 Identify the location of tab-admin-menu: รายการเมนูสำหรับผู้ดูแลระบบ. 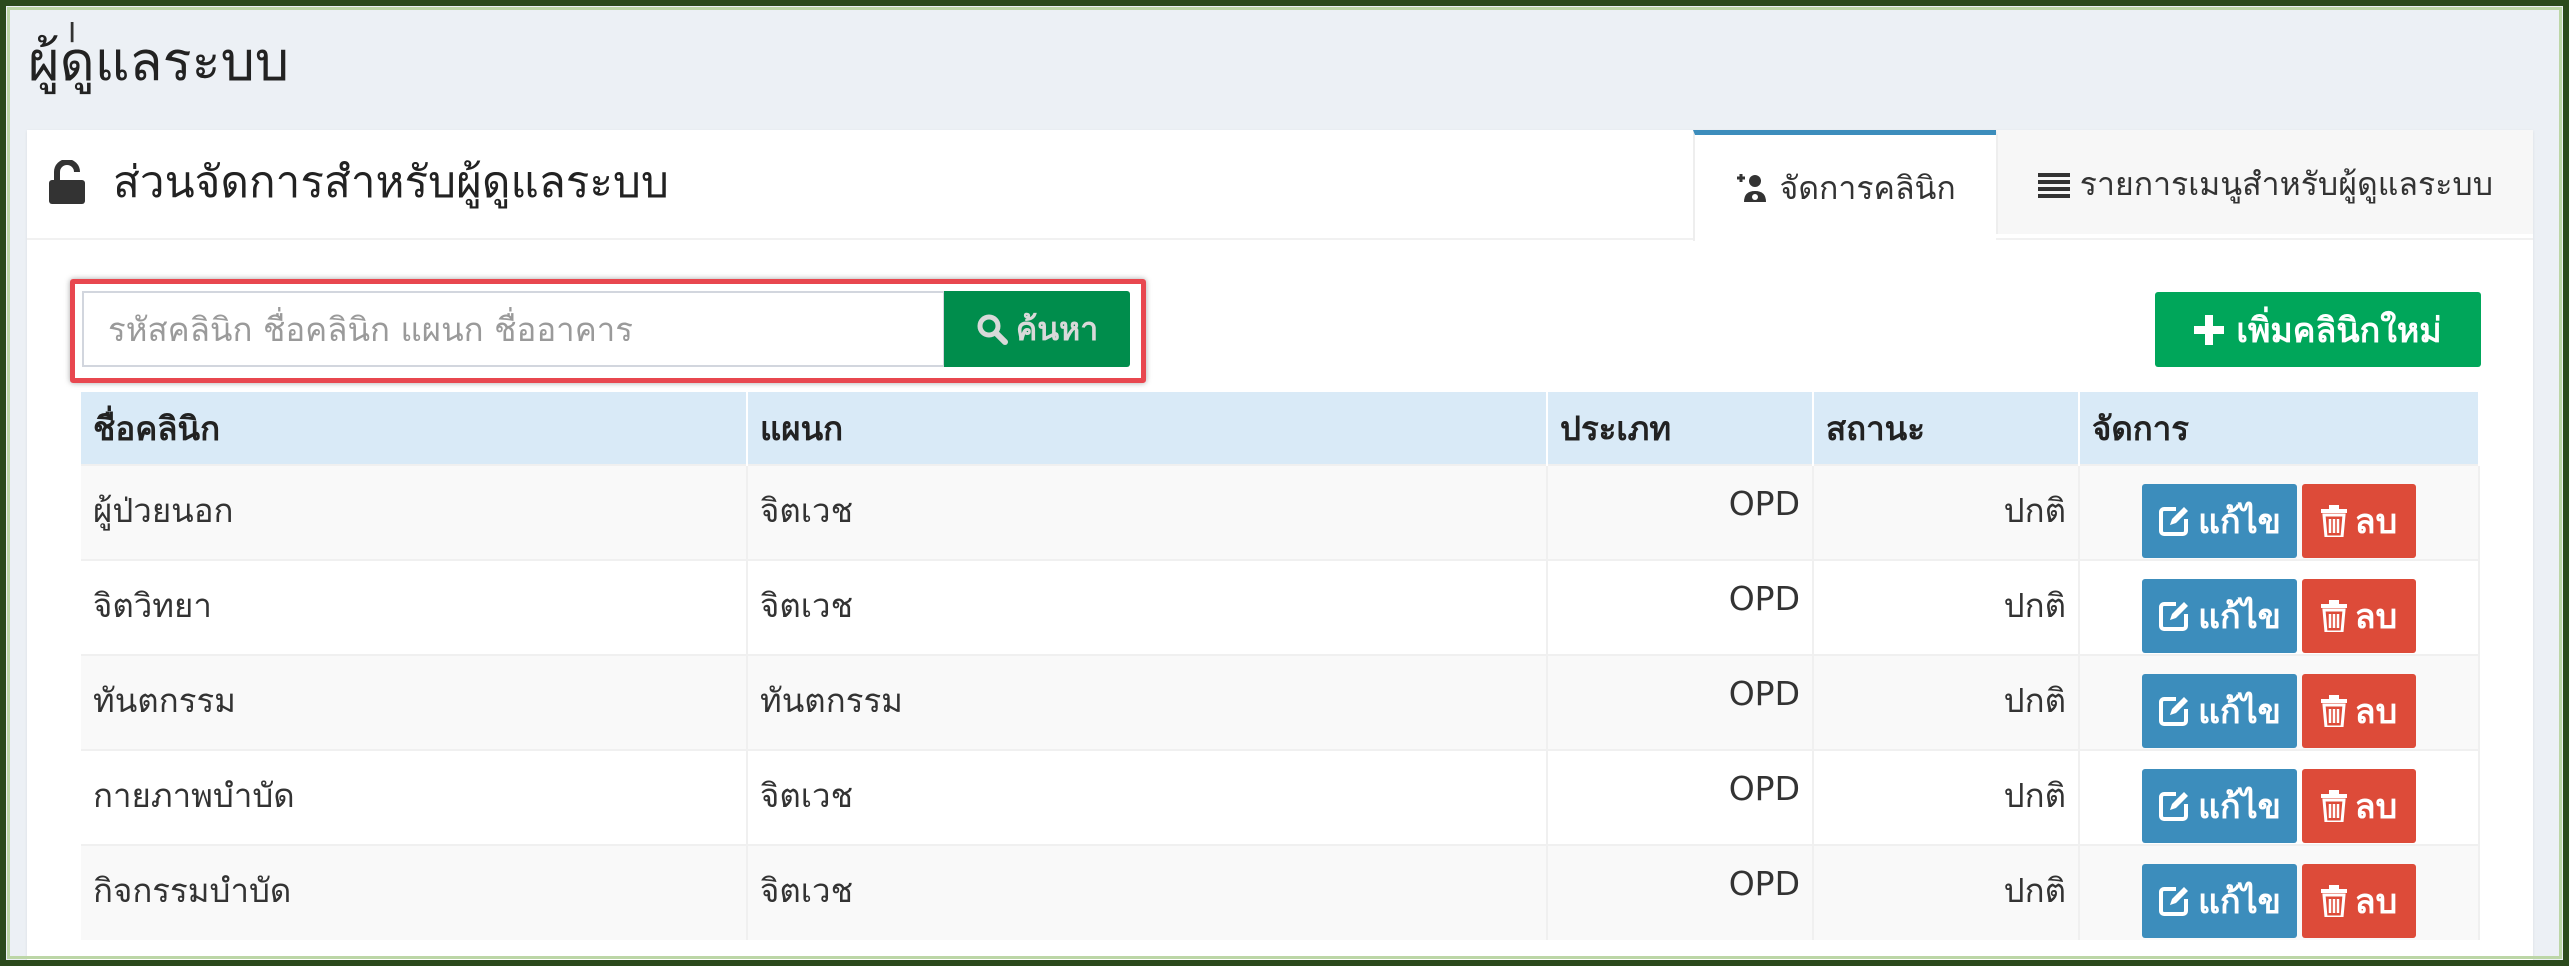
(2264, 182).